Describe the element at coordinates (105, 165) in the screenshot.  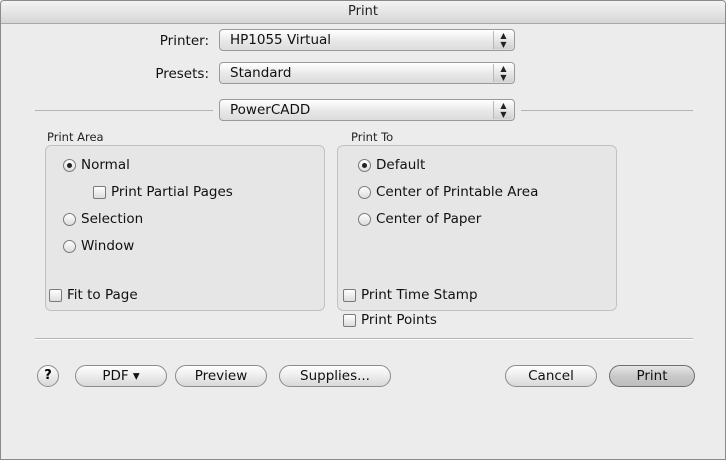
I see `radio-normal-label: Normal` at that location.